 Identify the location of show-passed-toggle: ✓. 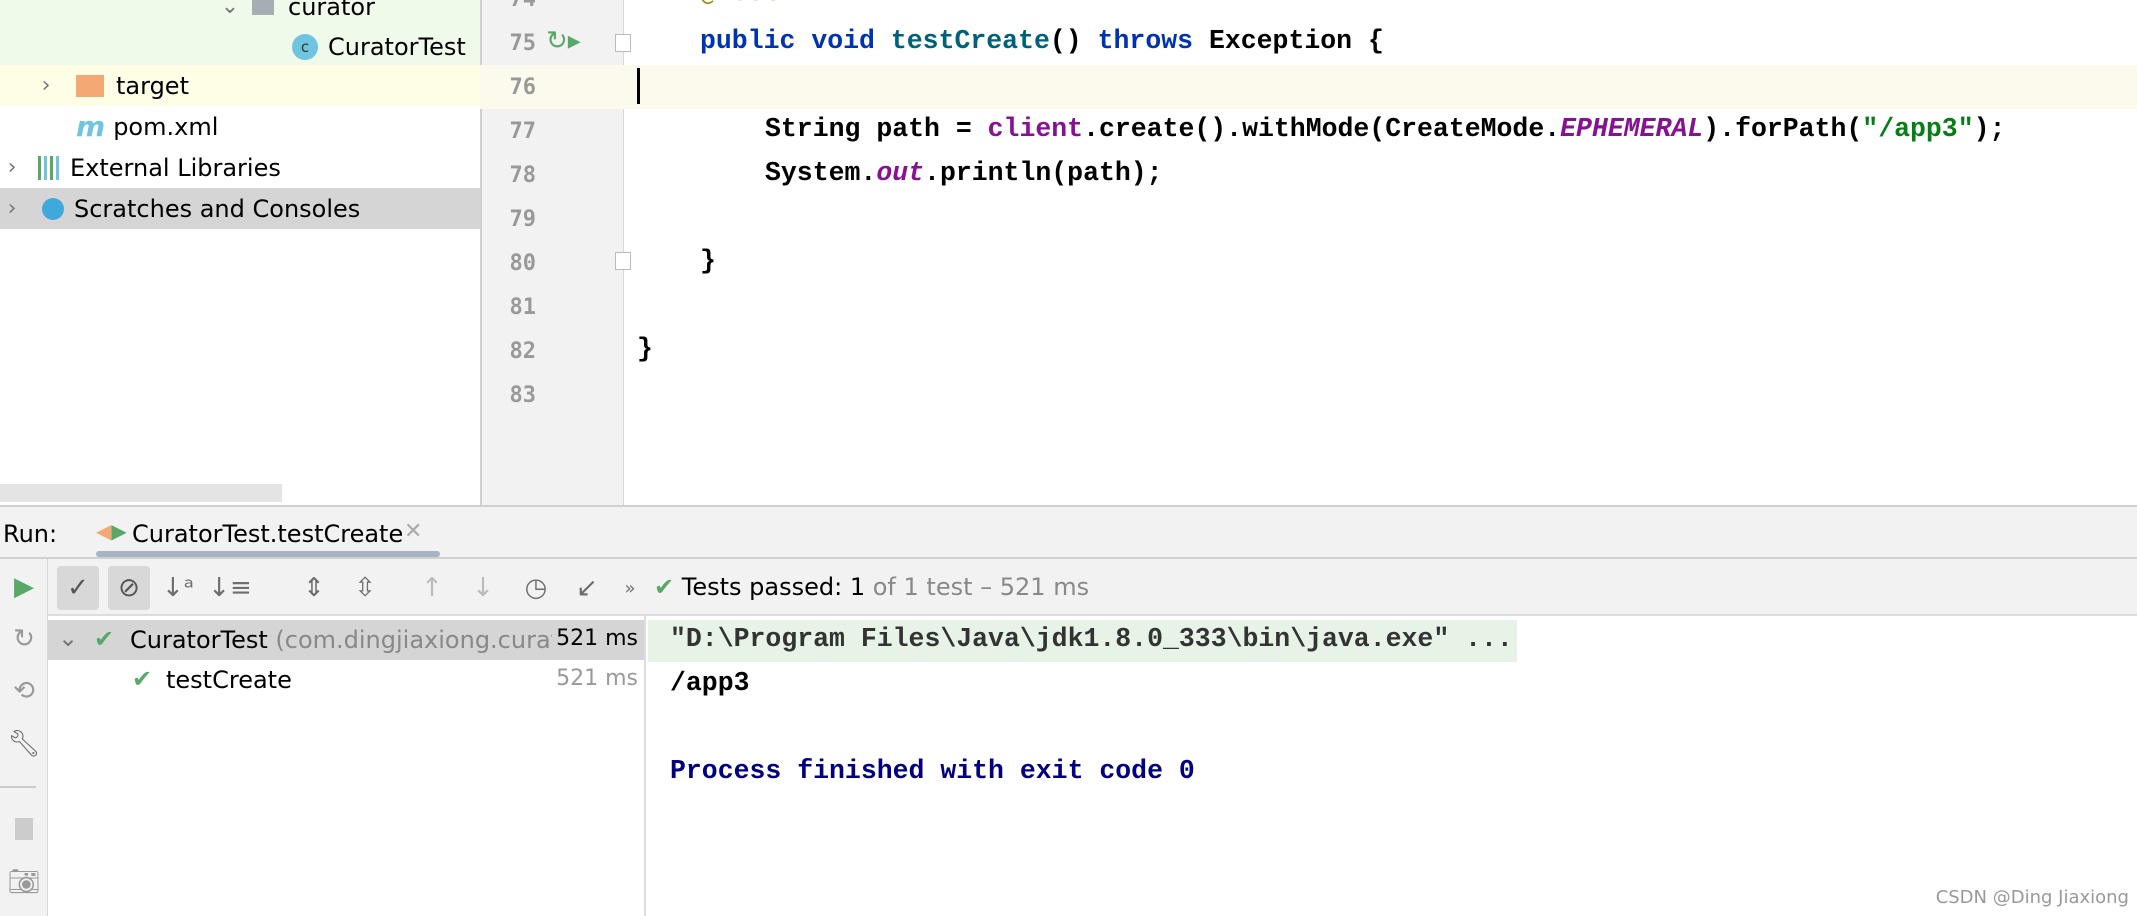
(78, 588).